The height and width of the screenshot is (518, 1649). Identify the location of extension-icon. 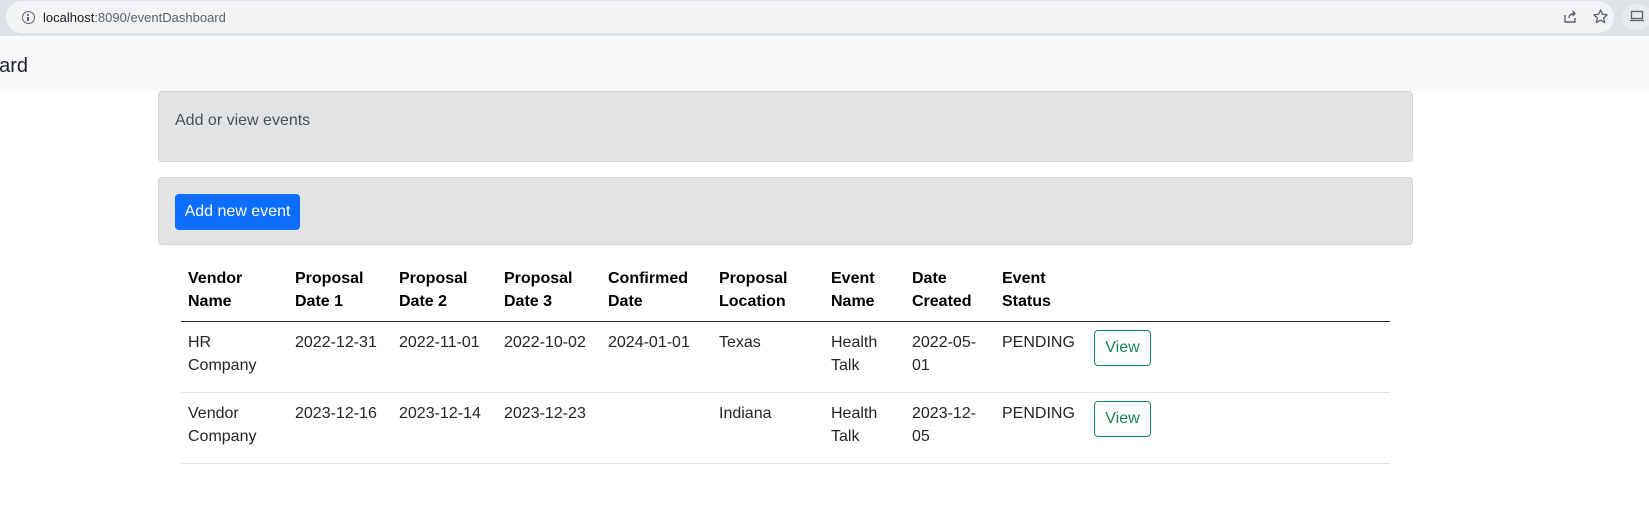
(1635, 17).